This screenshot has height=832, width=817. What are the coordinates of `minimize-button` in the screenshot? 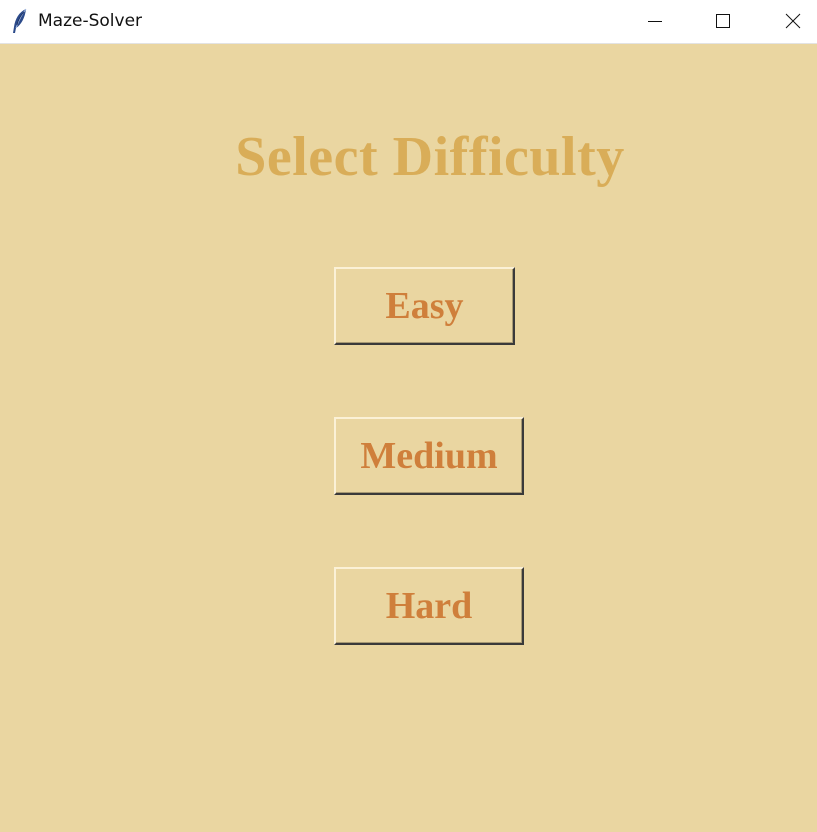 It's located at (655, 21).